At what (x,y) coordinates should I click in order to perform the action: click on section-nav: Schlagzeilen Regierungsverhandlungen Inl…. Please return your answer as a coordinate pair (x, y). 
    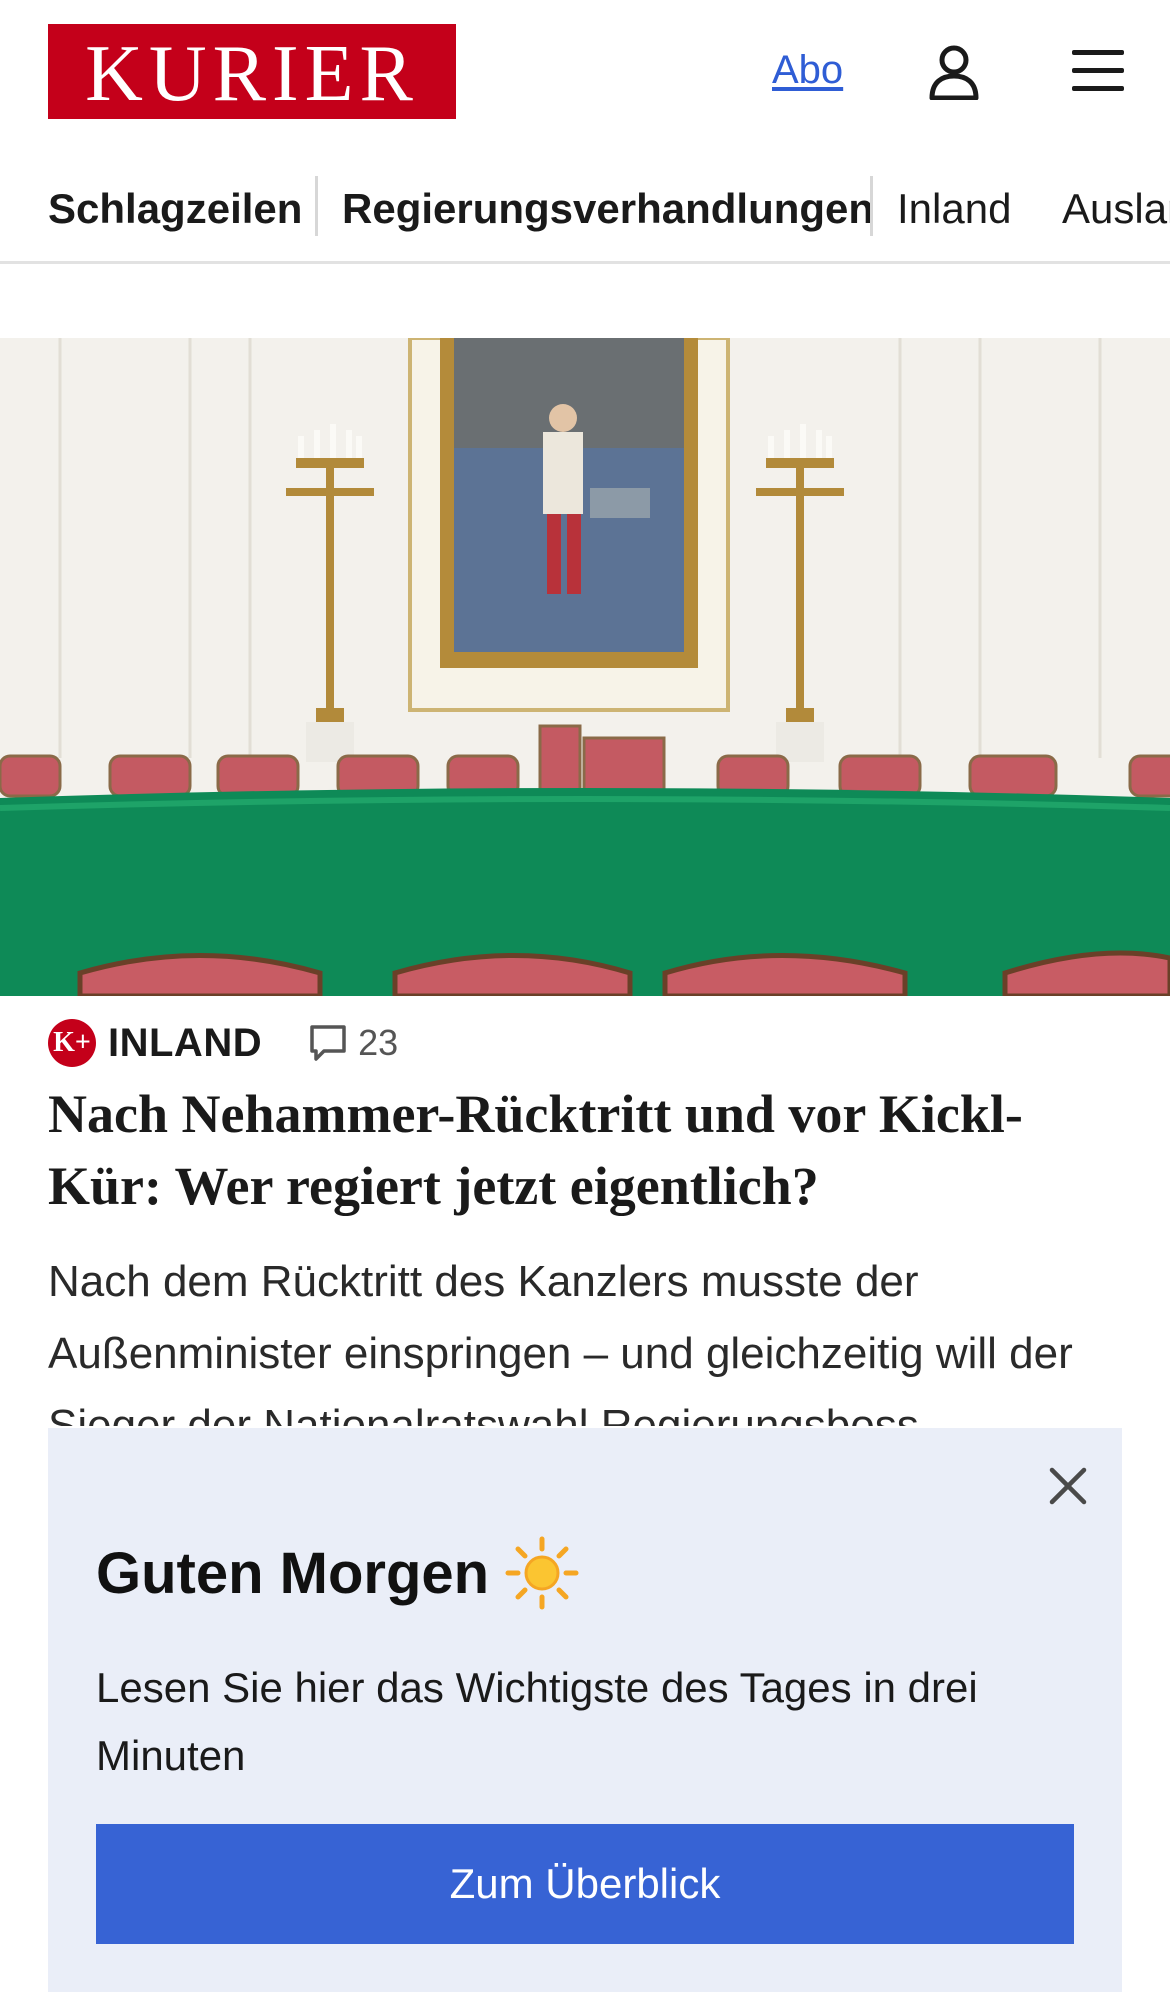
    Looking at the image, I should click on (585, 216).